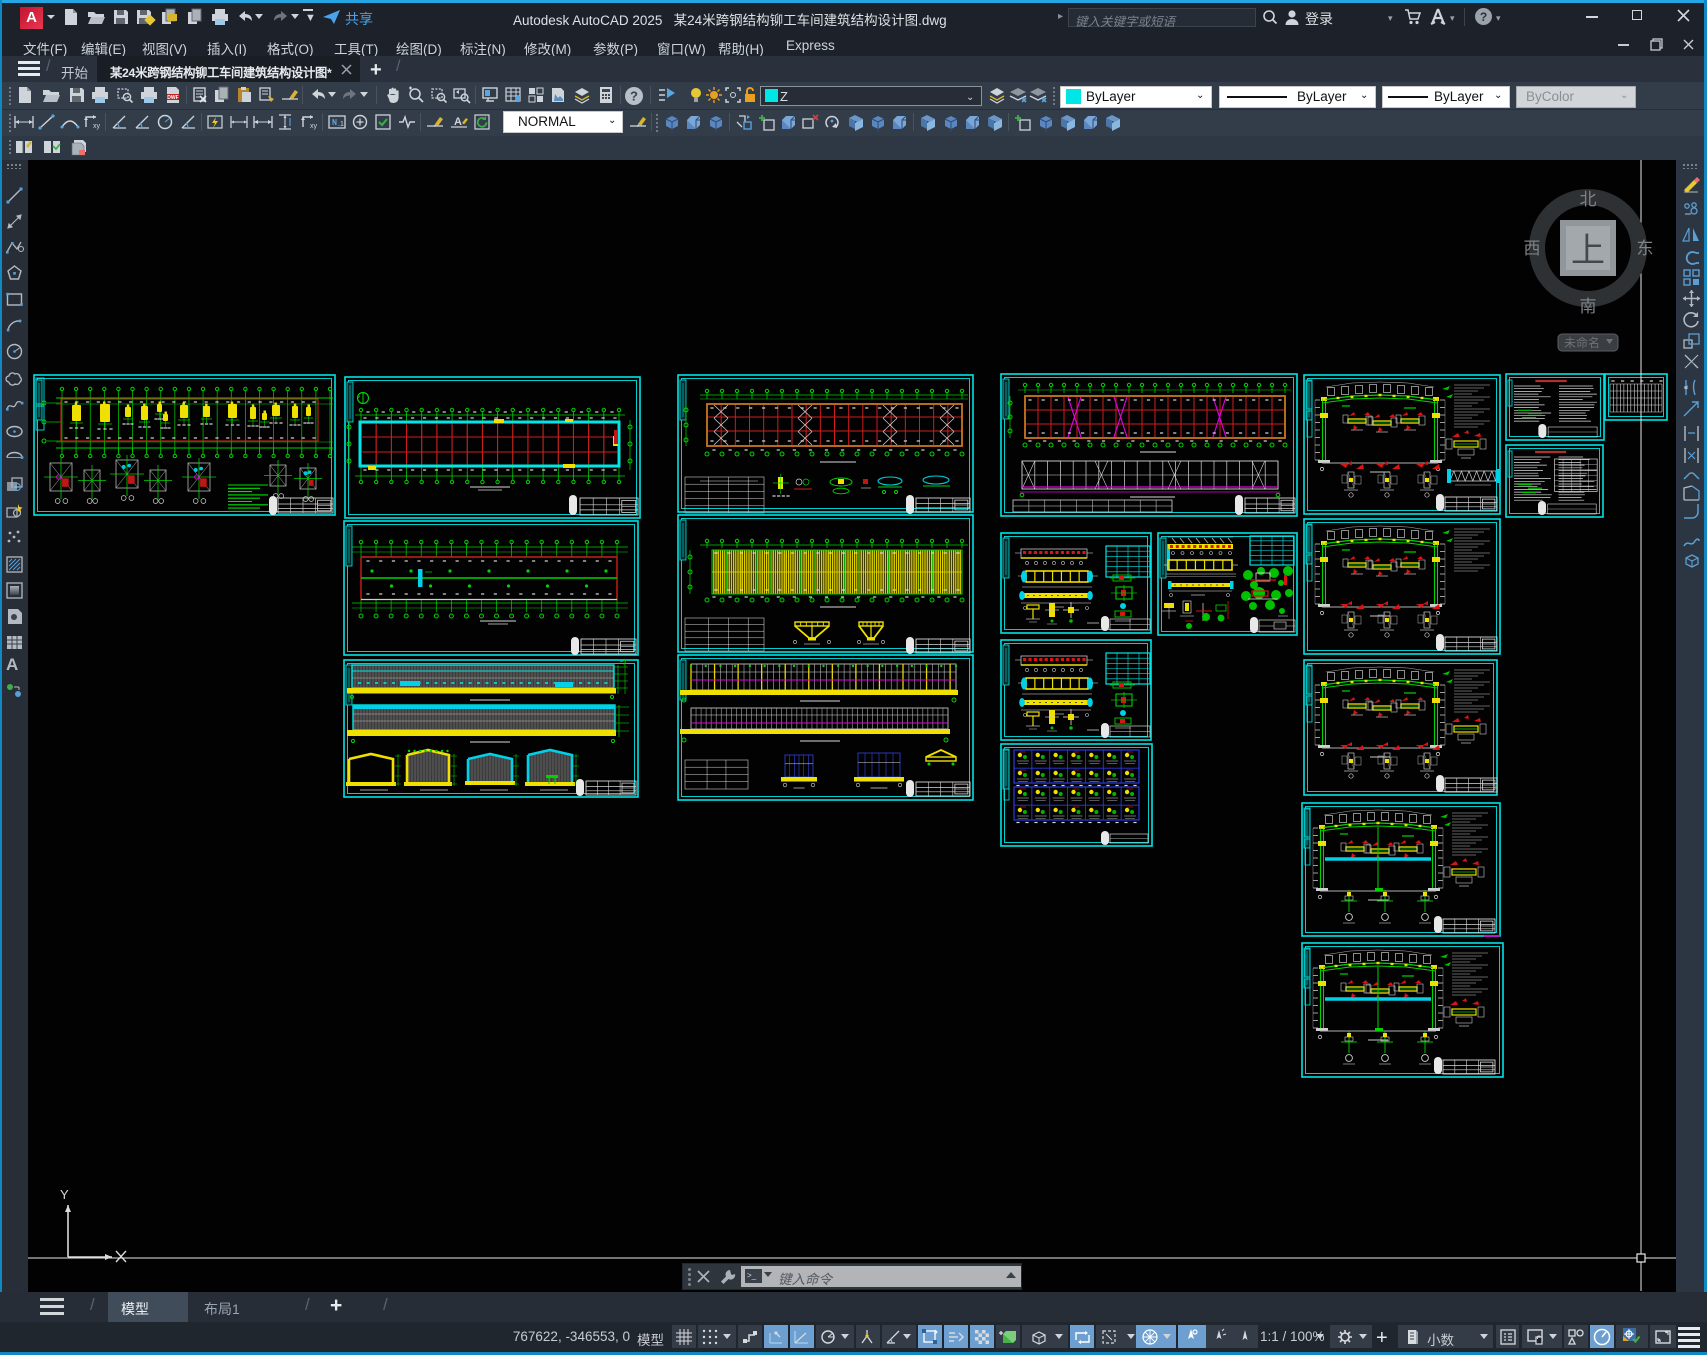 The width and height of the screenshot is (1707, 1355). What do you see at coordinates (341, 124) in the screenshot?
I see `svg-text: .1` at bounding box center [341, 124].